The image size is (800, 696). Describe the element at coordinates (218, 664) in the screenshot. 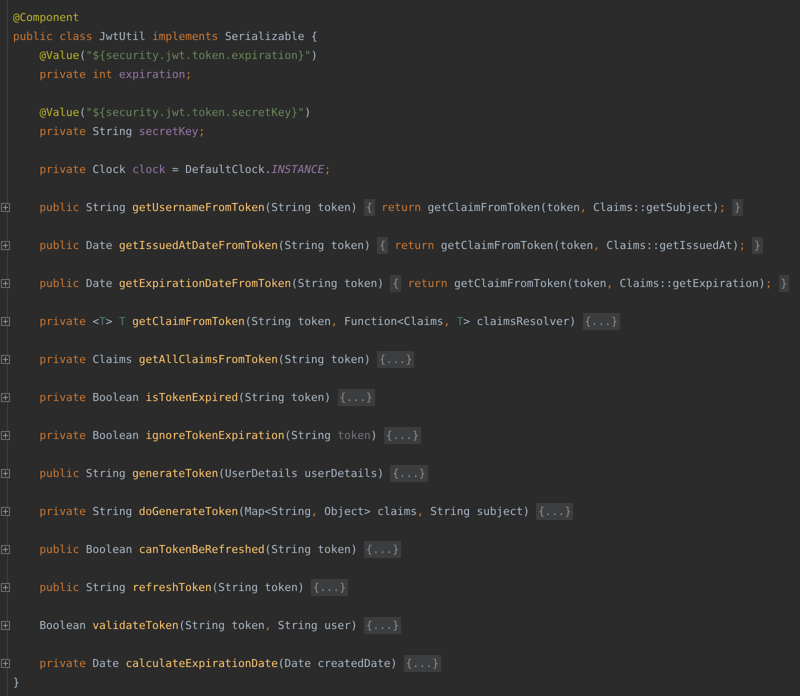

I see `code-text: private Date calculateExpirationDate(Date createdDate)` at that location.